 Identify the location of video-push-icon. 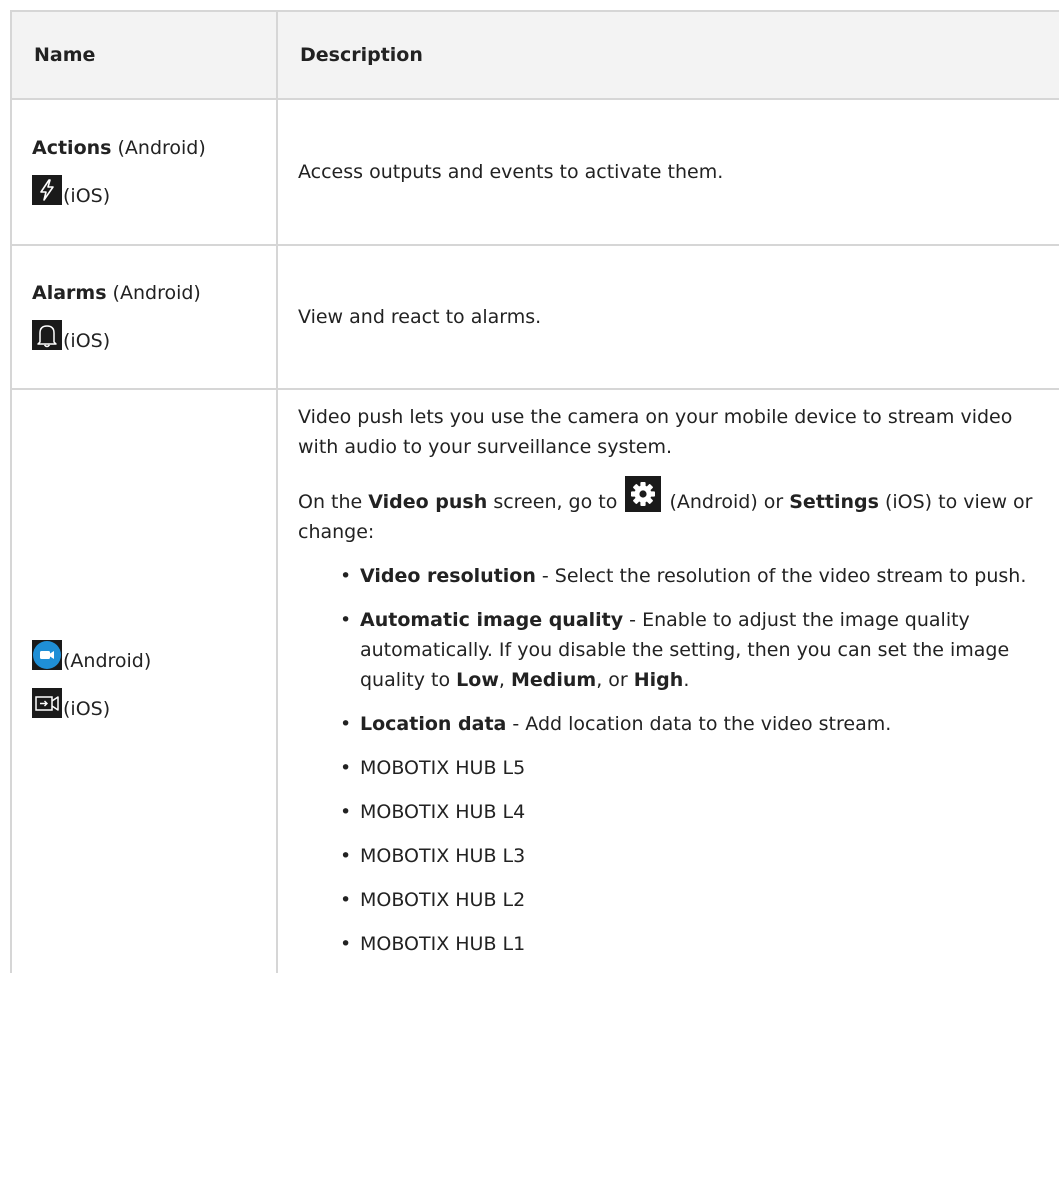
(47, 702).